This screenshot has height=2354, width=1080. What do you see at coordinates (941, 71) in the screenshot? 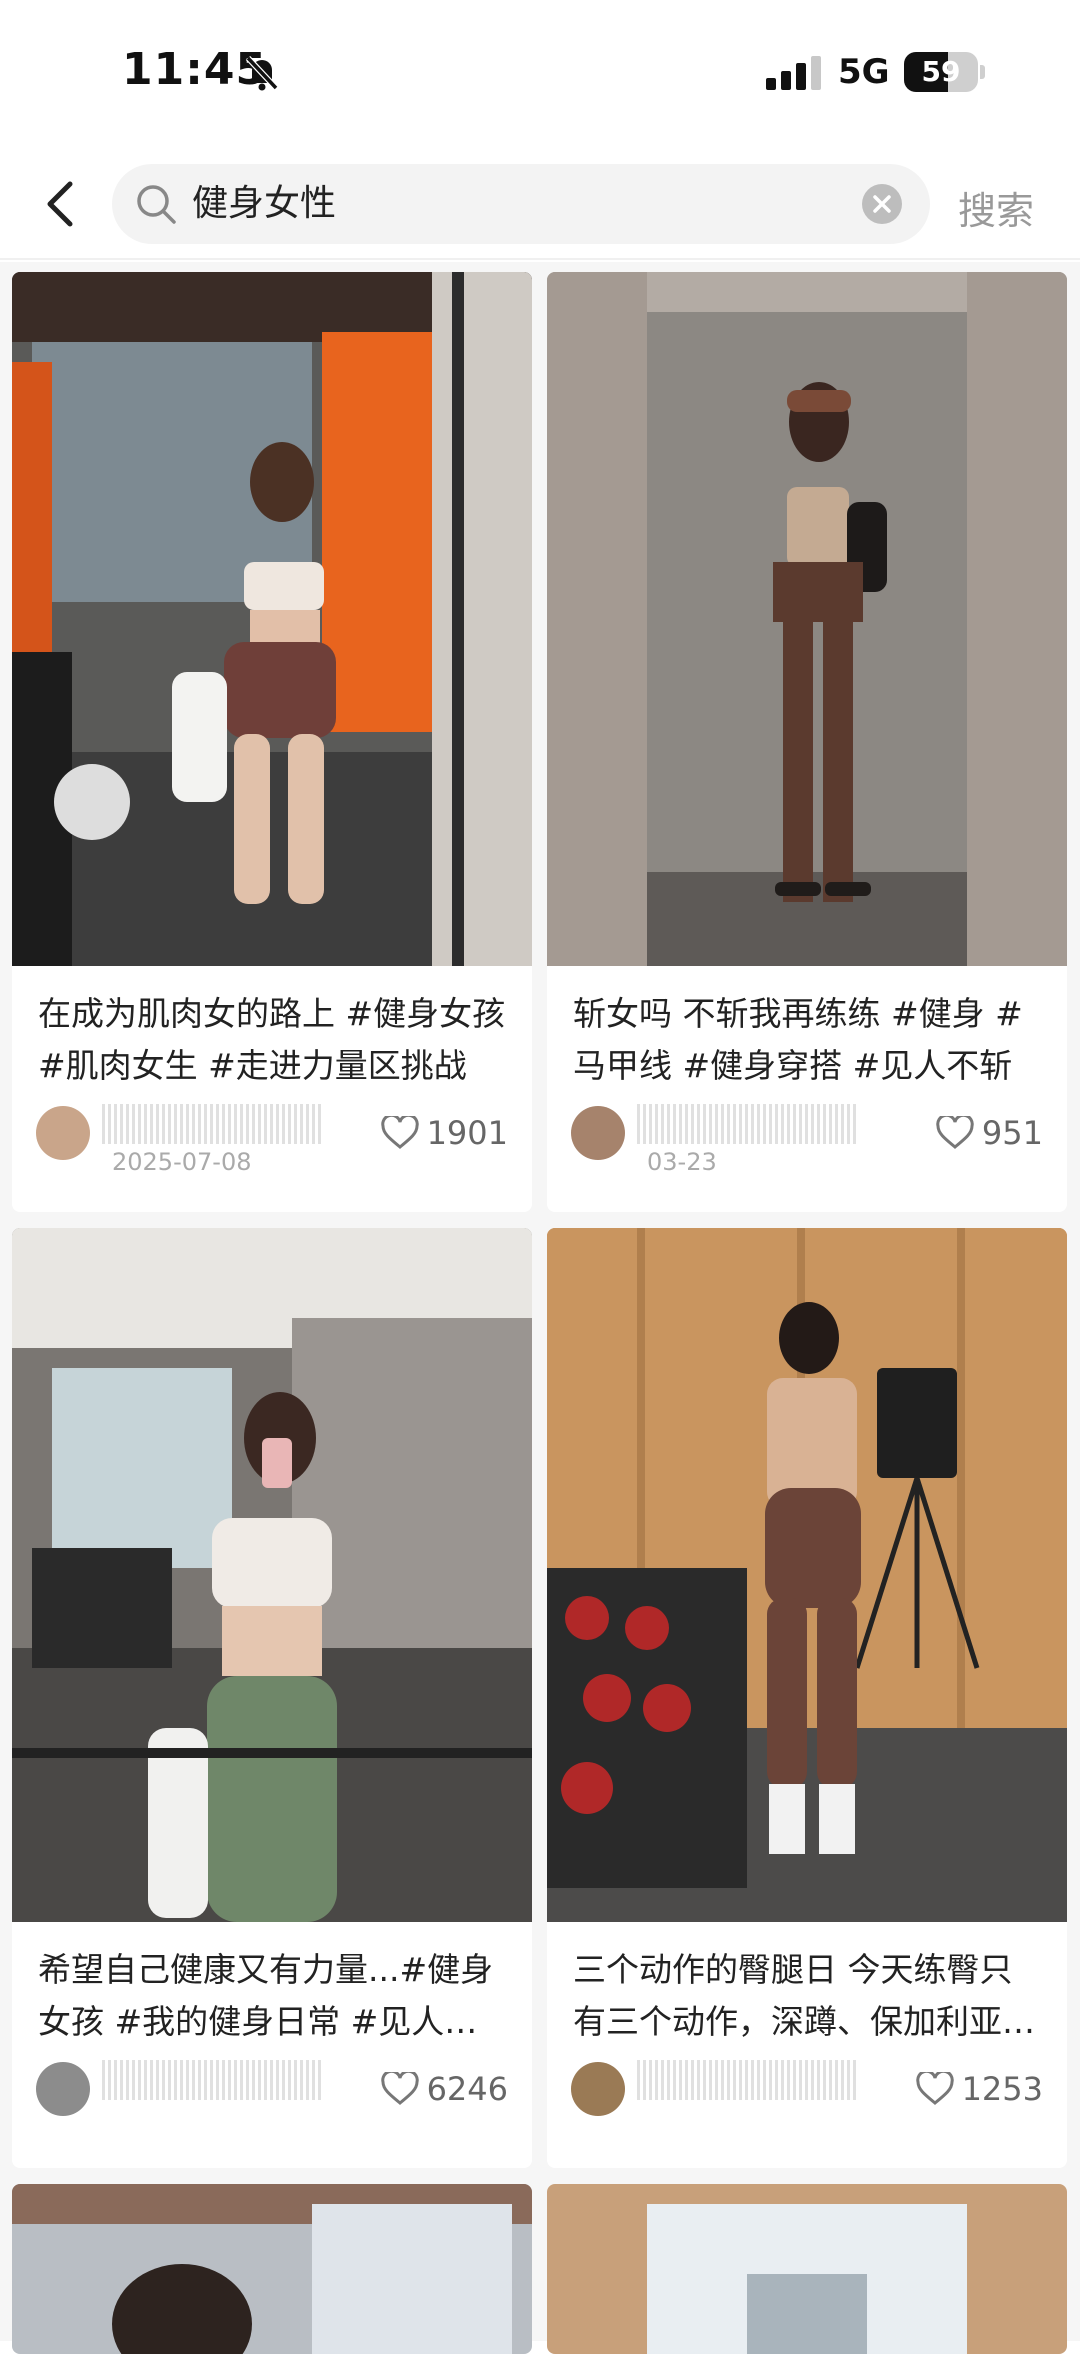
I see `battery-percent: 59` at bounding box center [941, 71].